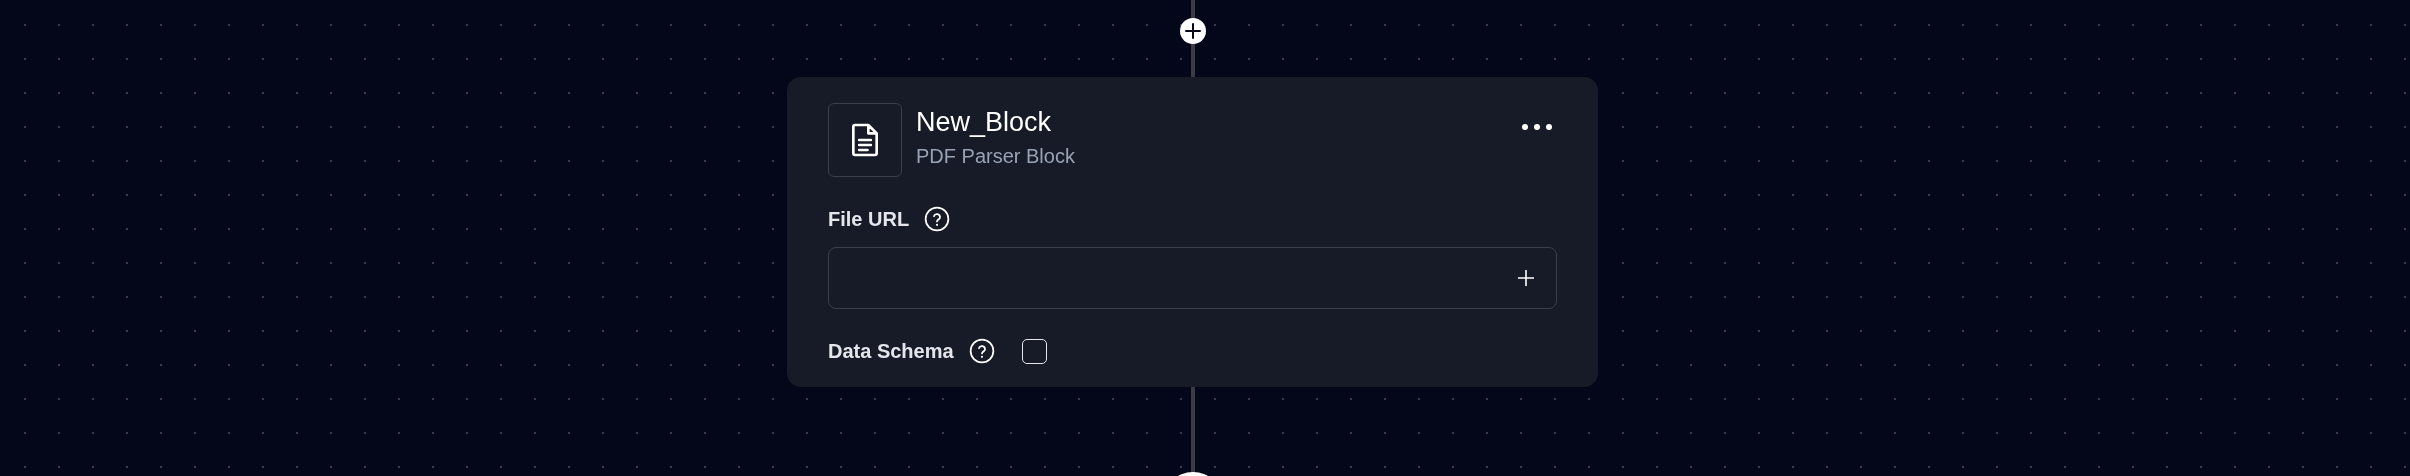 This screenshot has width=2410, height=476. Describe the element at coordinates (1034, 351) in the screenshot. I see `checkbox` at that location.